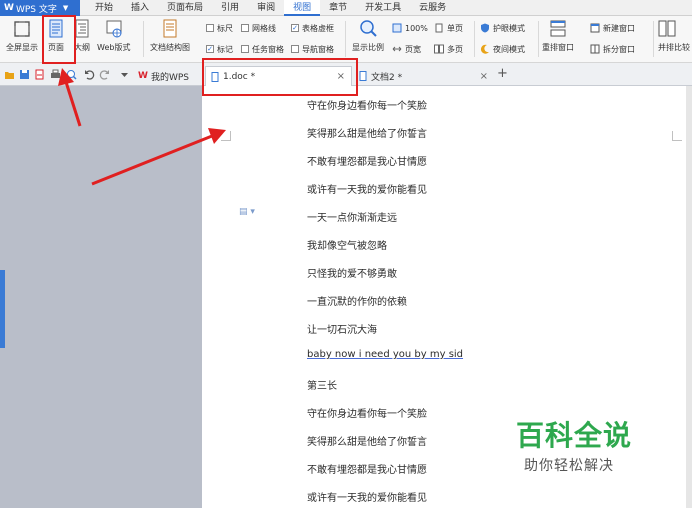 This screenshot has width=692, height=508. Describe the element at coordinates (455, 28) in the screenshot. I see `single-page-label: 单页` at that location.